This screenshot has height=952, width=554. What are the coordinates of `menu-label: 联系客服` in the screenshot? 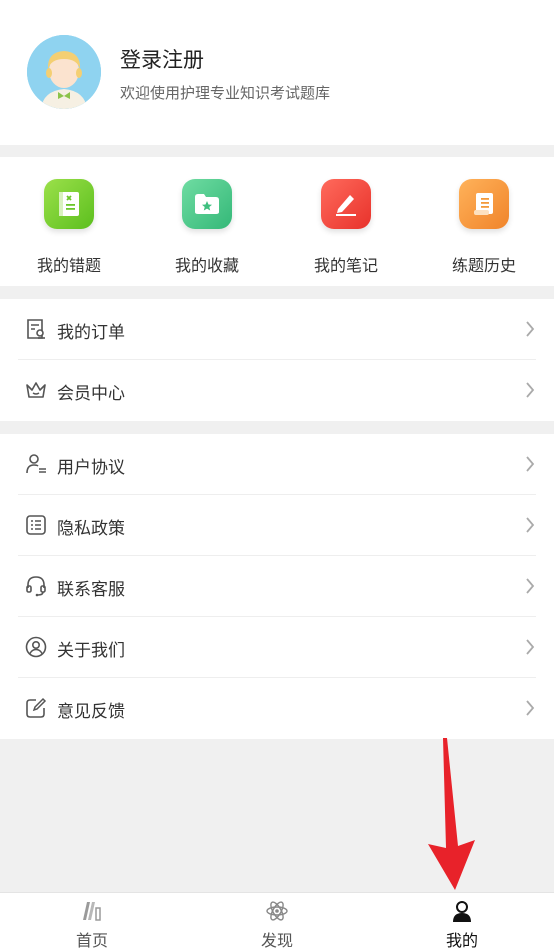 It's located at (91, 590).